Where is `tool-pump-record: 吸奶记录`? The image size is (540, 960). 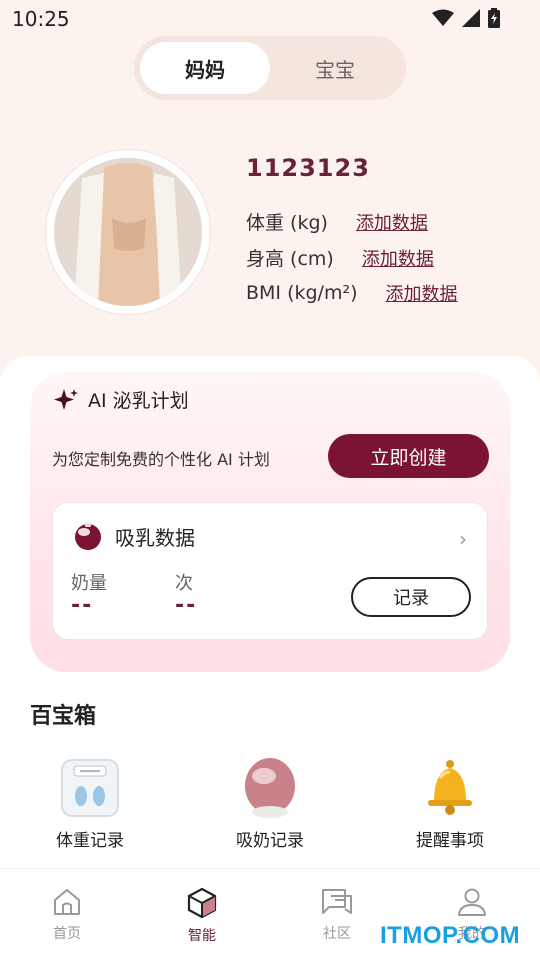
tool-pump-record: 吸奶记录 is located at coordinates (270, 804).